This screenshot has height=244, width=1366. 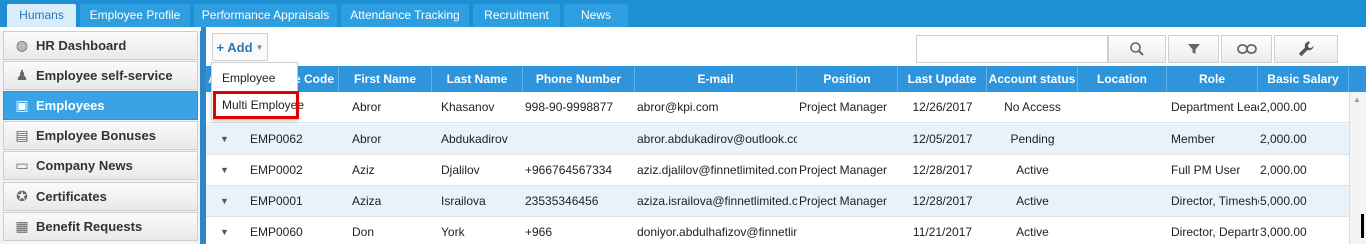 I want to click on column-header-first-name: First Name, so click(x=385, y=79).